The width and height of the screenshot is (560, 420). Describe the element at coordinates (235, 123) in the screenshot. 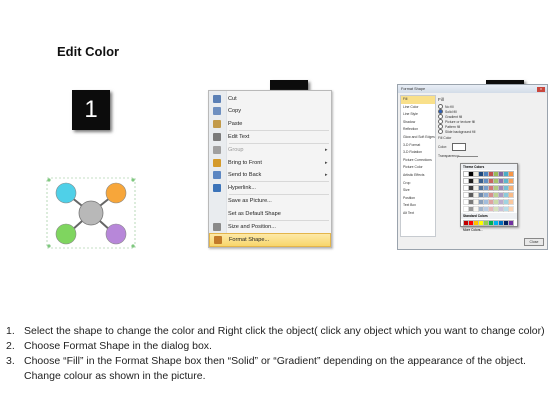

I see `menu-item-label: Paste` at that location.